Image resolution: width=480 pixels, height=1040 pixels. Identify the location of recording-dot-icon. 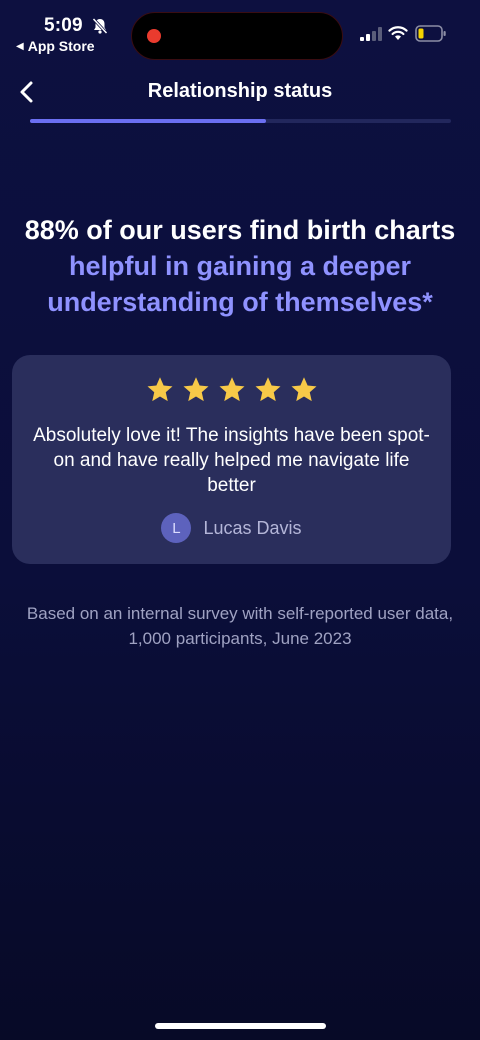
(154, 36).